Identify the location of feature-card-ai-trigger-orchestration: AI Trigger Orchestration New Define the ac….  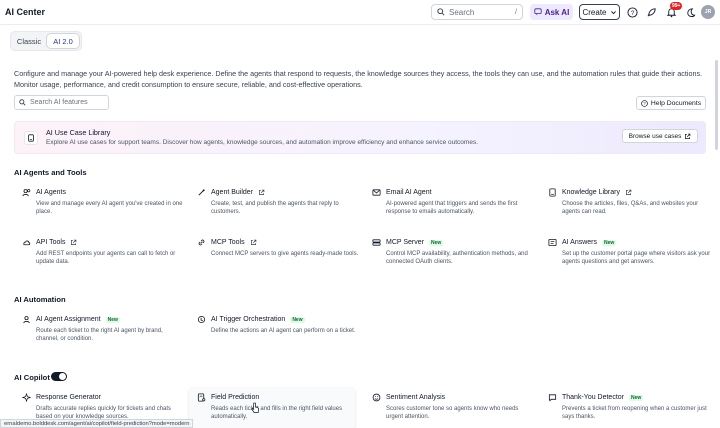
(282, 325).